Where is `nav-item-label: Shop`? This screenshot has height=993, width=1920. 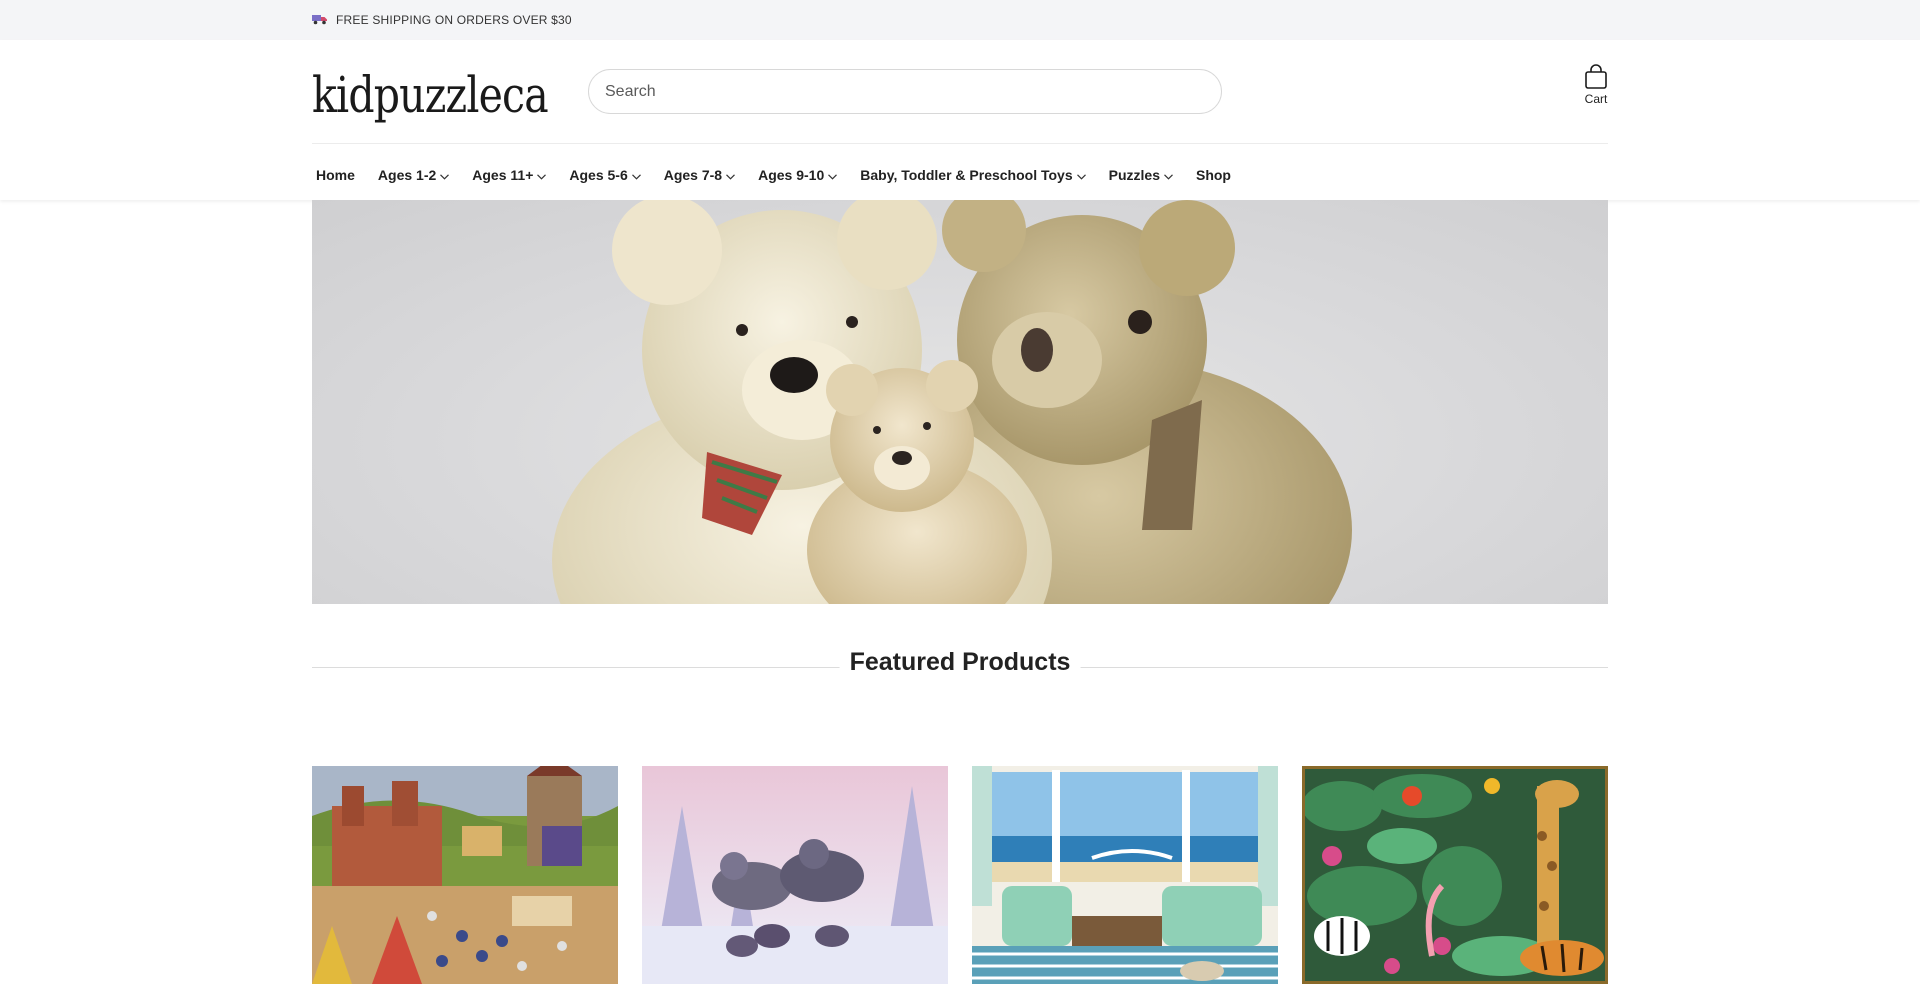
nav-item-label: Shop is located at coordinates (1213, 175).